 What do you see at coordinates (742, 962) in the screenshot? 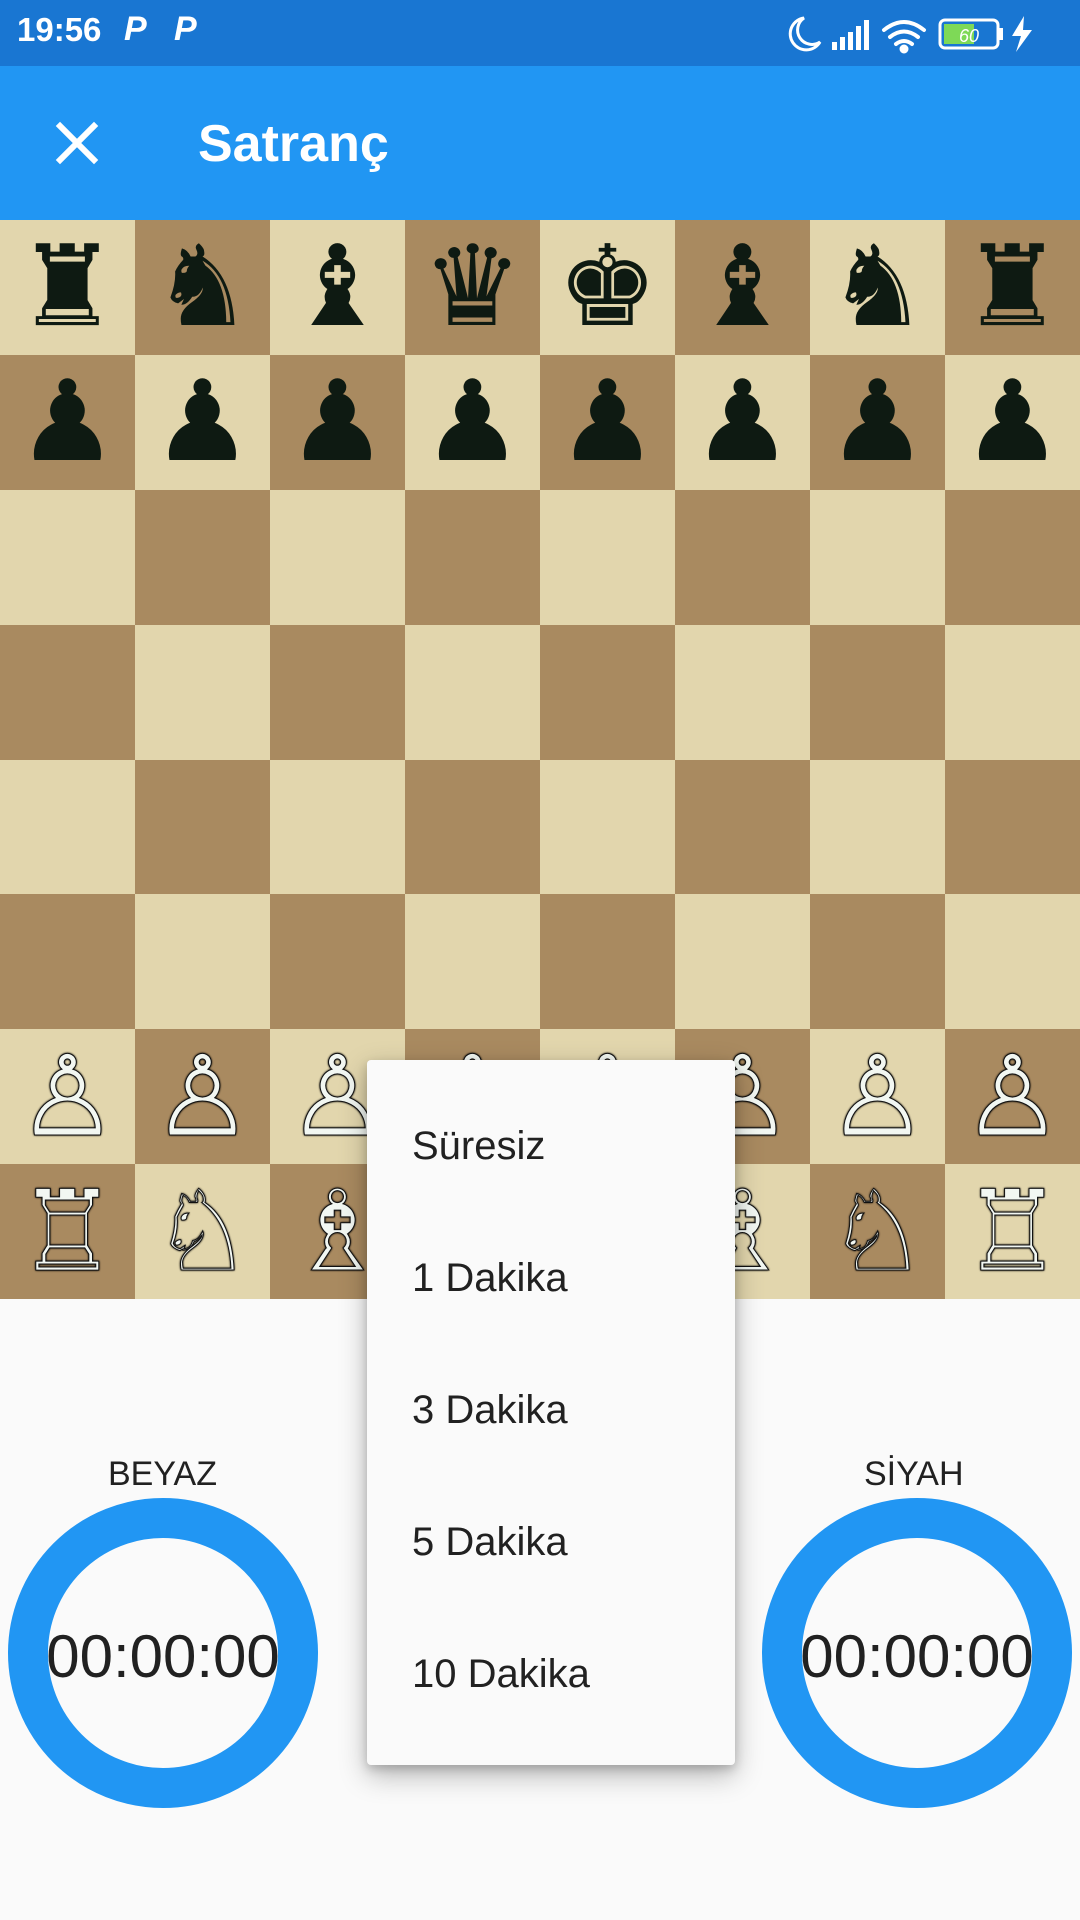
I see `square-f3` at bounding box center [742, 962].